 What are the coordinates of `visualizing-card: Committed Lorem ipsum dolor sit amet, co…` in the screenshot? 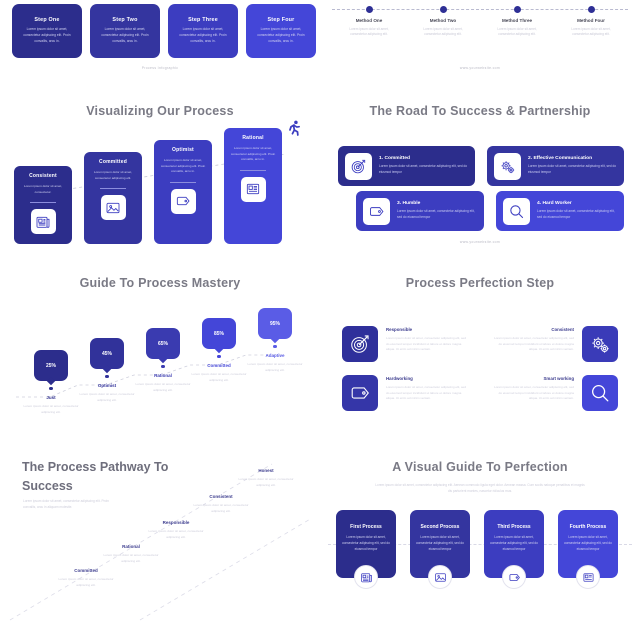 It's located at (113, 198).